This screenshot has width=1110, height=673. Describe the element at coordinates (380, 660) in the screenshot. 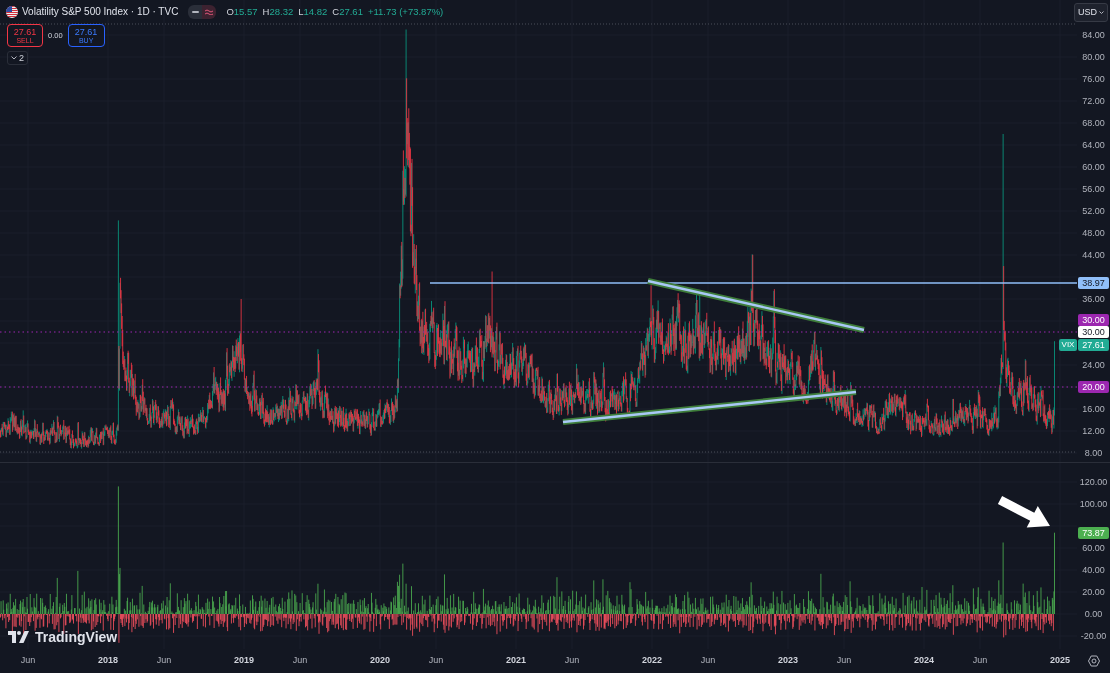

I see `time-label: 2020` at that location.